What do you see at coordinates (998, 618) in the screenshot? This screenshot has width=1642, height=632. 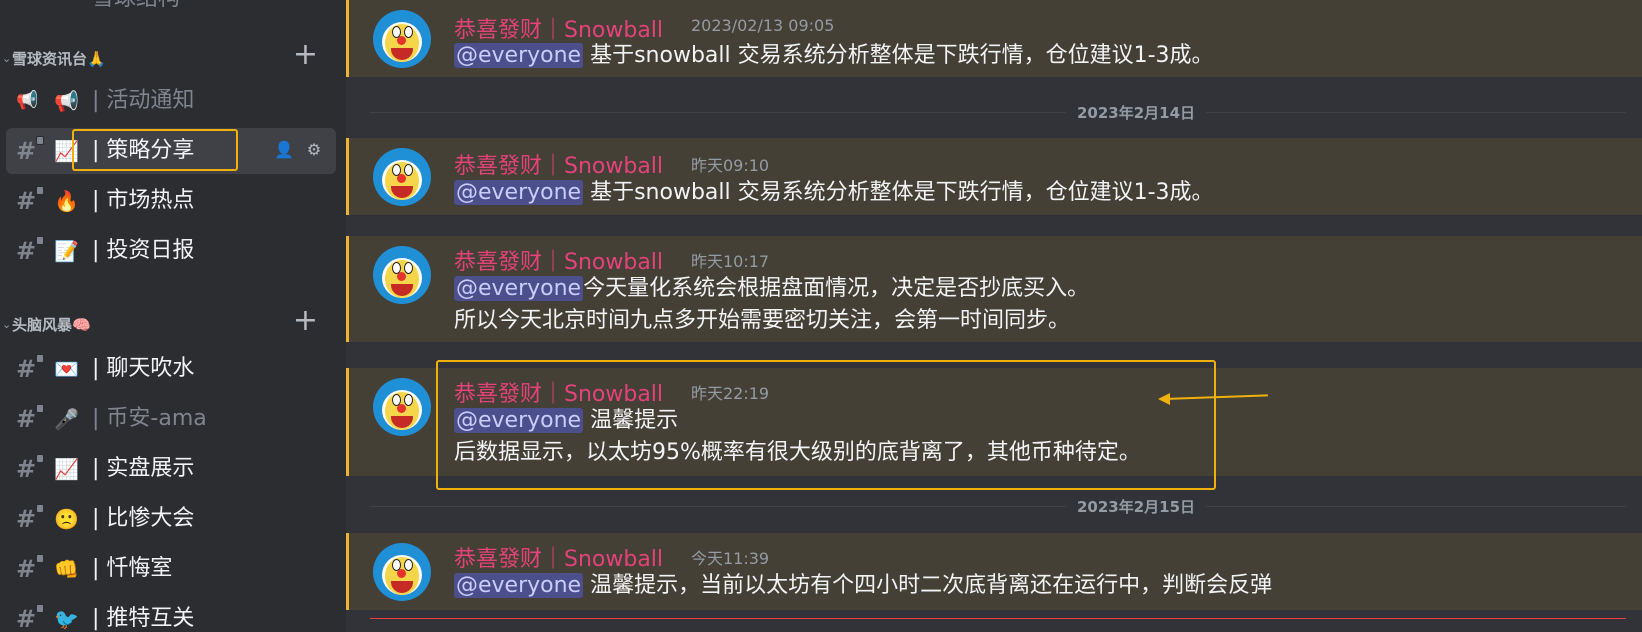 I see `new-messages-divider` at bounding box center [998, 618].